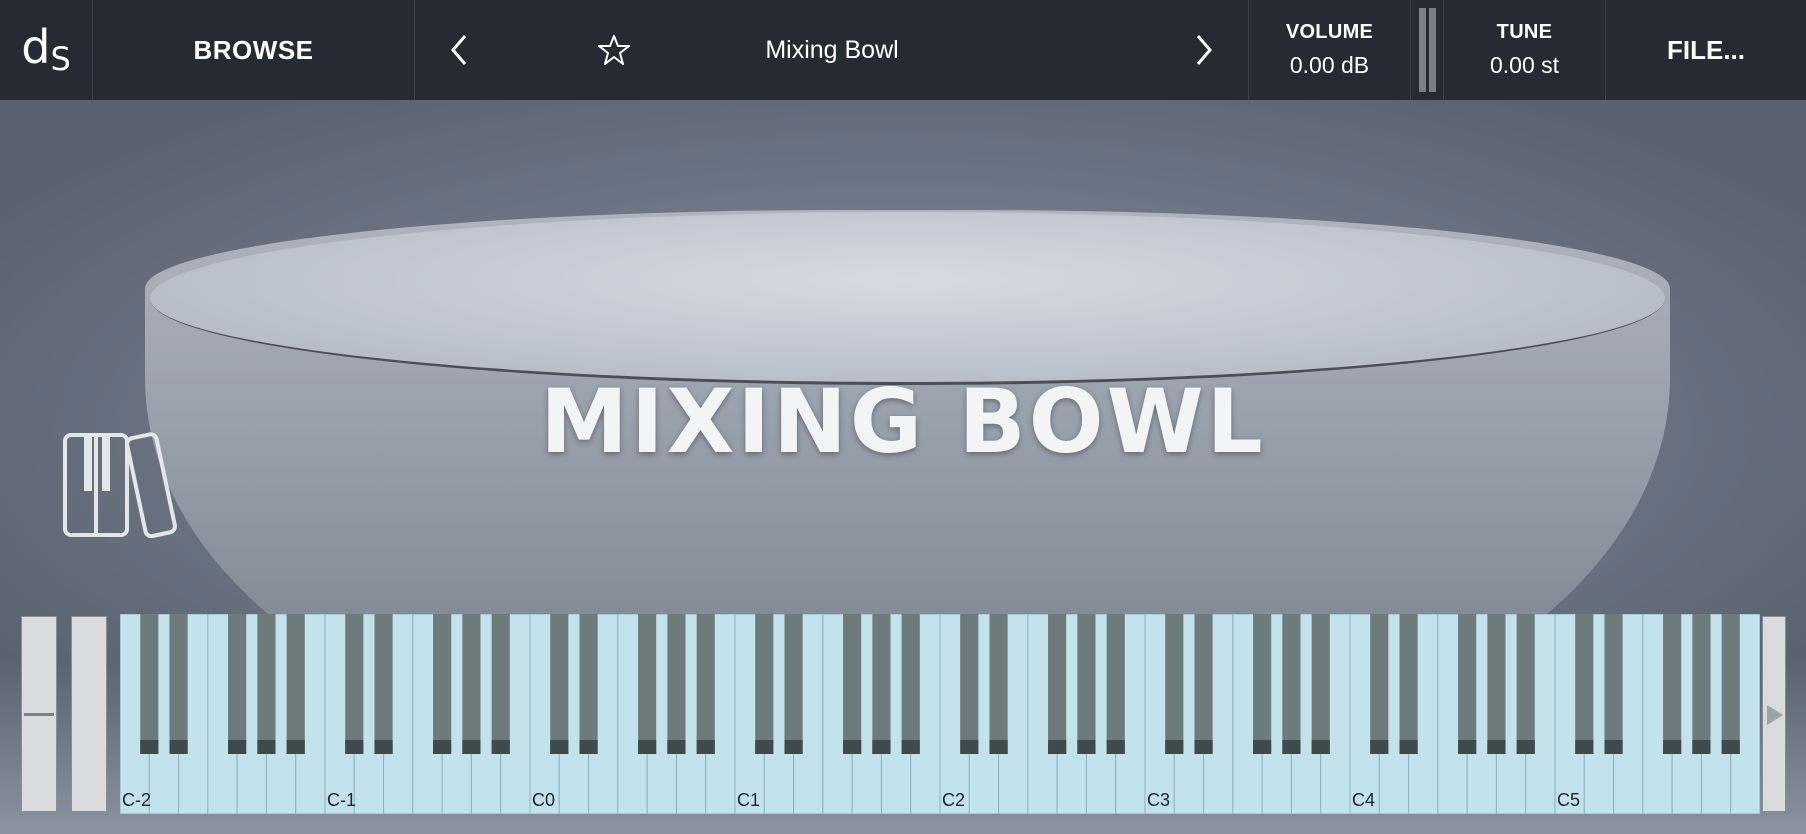 The width and height of the screenshot is (1806, 834). I want to click on preset-selector: Mixing Bowl, so click(832, 50).